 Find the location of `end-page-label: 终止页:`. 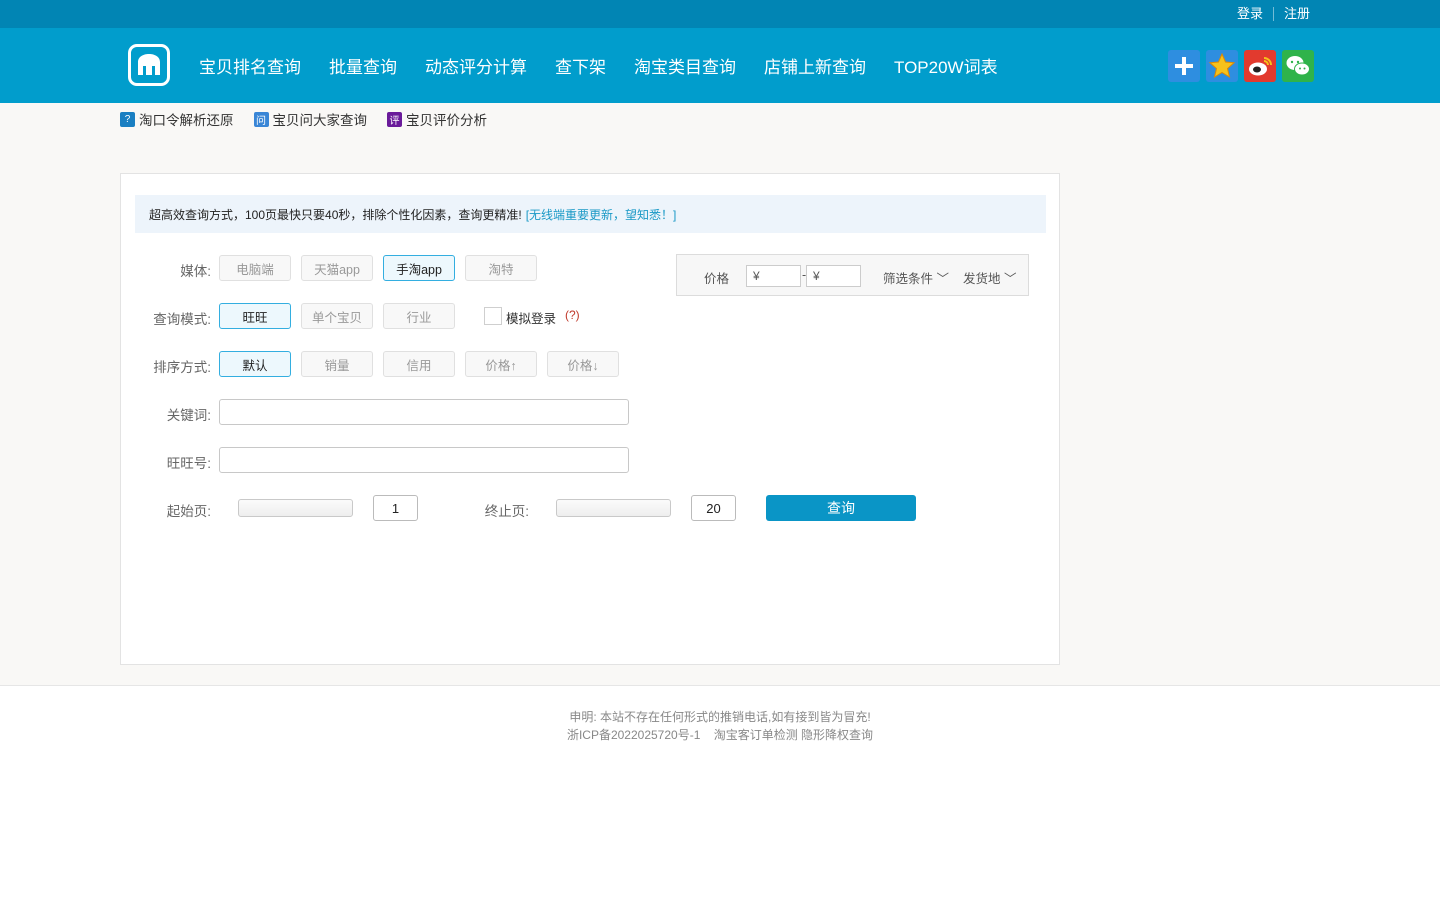

end-page-label: 终止页: is located at coordinates (506, 511).